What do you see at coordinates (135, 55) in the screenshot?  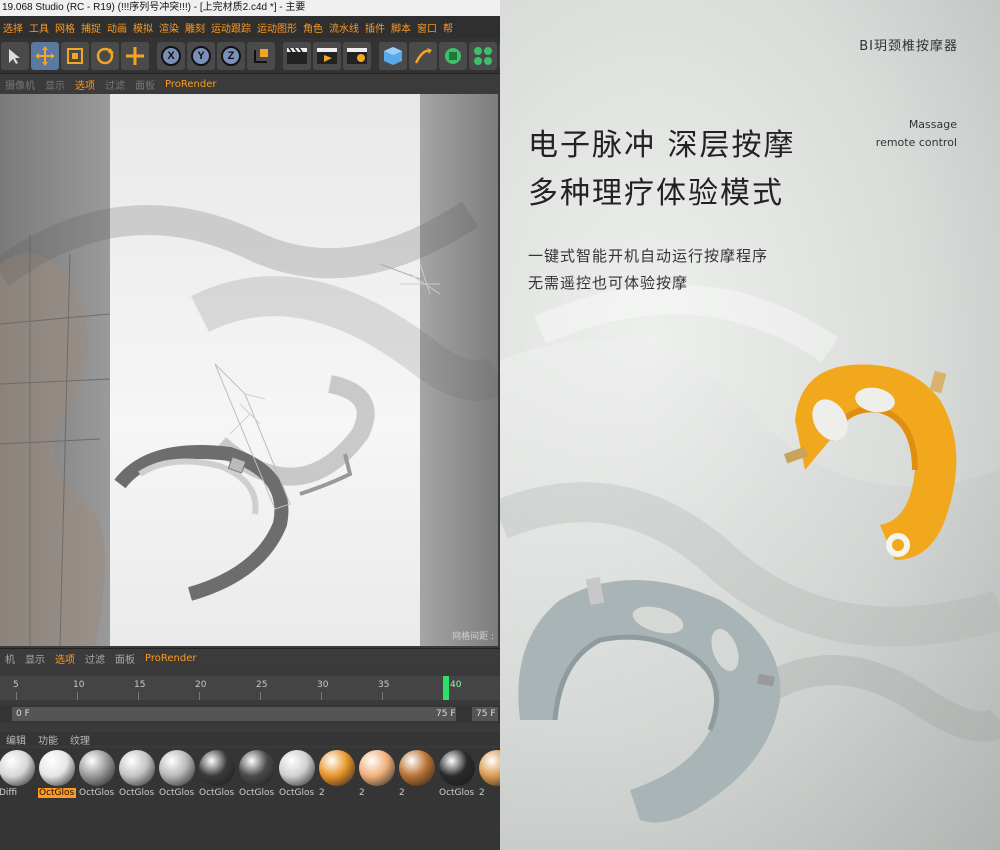 I see `move-cross-icon` at bounding box center [135, 55].